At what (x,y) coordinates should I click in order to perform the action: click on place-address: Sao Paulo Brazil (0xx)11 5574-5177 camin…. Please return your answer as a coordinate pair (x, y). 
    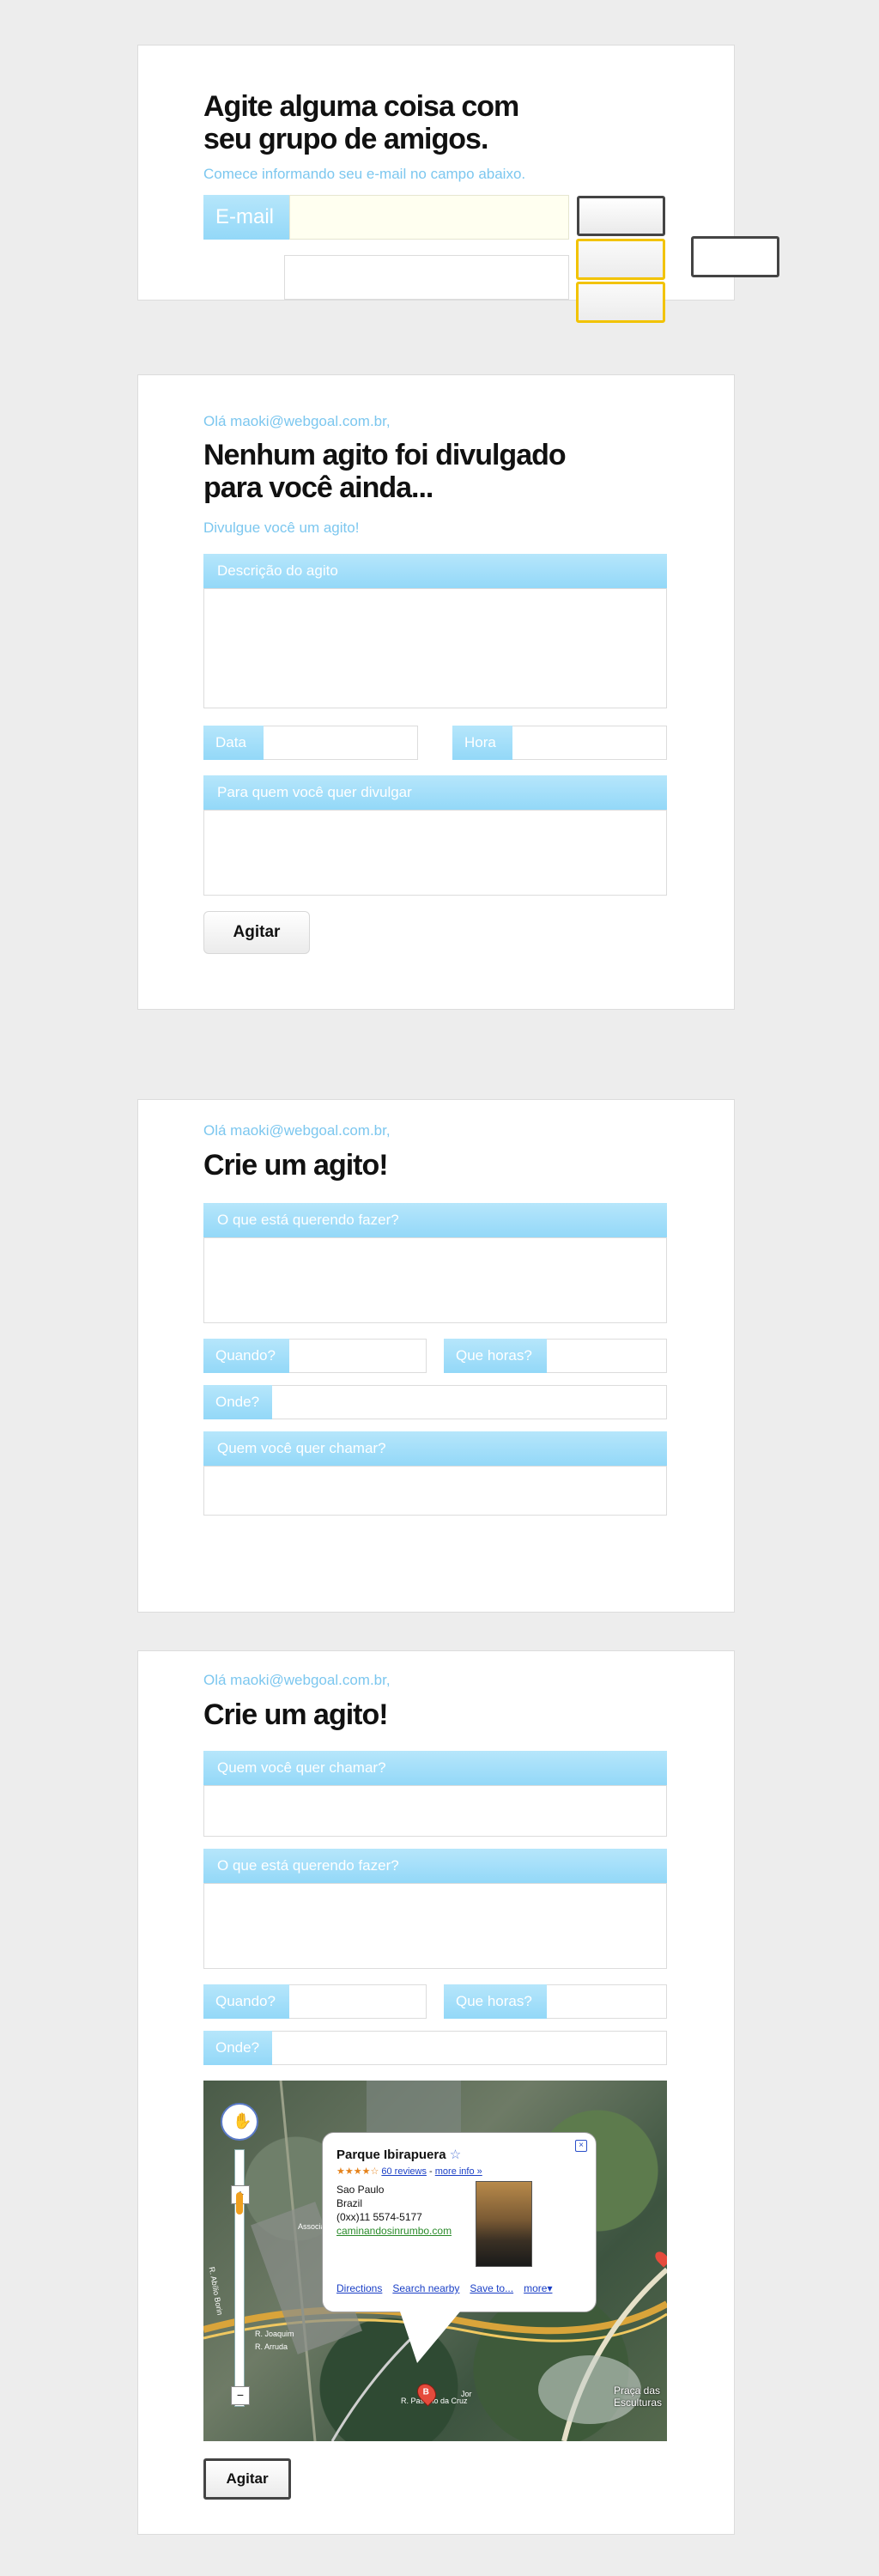
    Looking at the image, I should click on (394, 2210).